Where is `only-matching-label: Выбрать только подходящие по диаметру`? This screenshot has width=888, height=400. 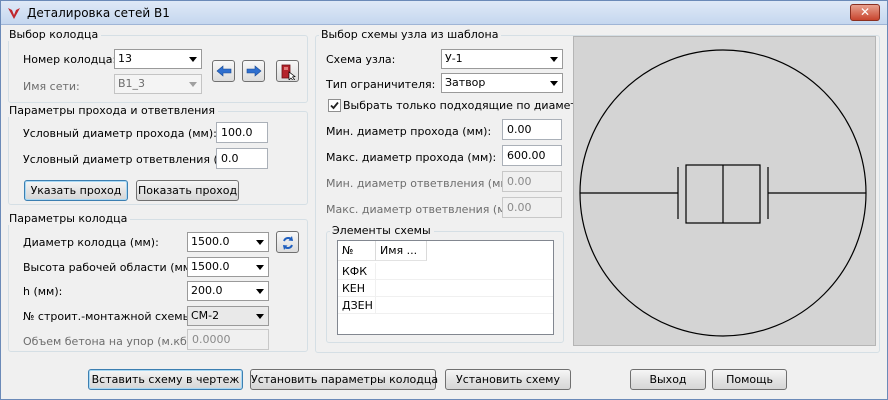
only-matching-label: Выбрать только подходящие по диаметру is located at coordinates (466, 105).